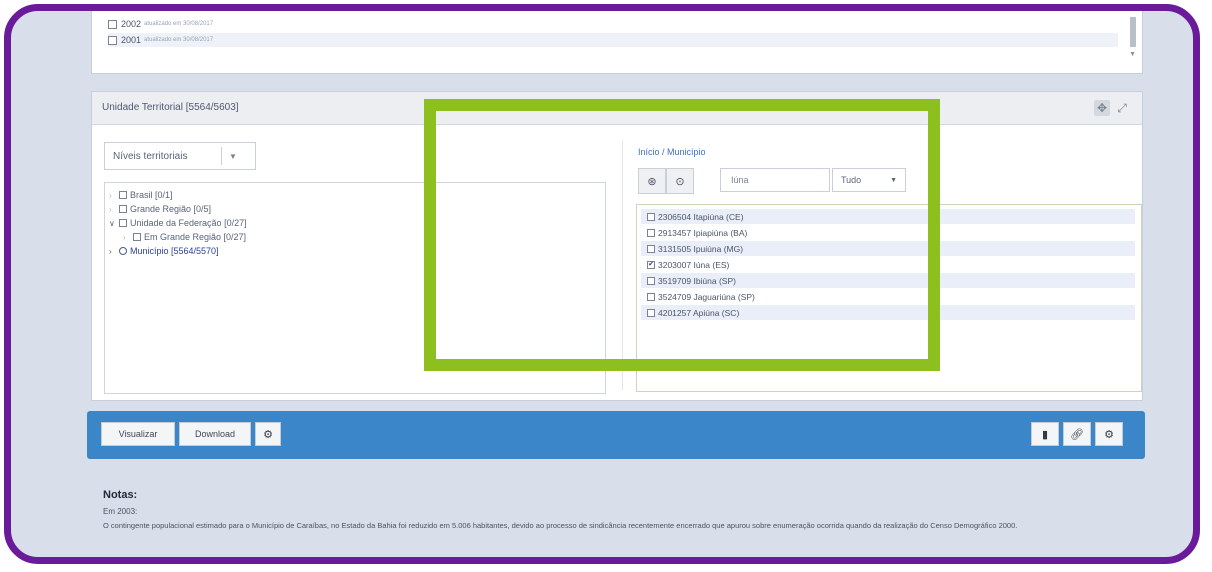  What do you see at coordinates (1132, 54) in the screenshot?
I see `scroll-down-icon: ▼` at bounding box center [1132, 54].